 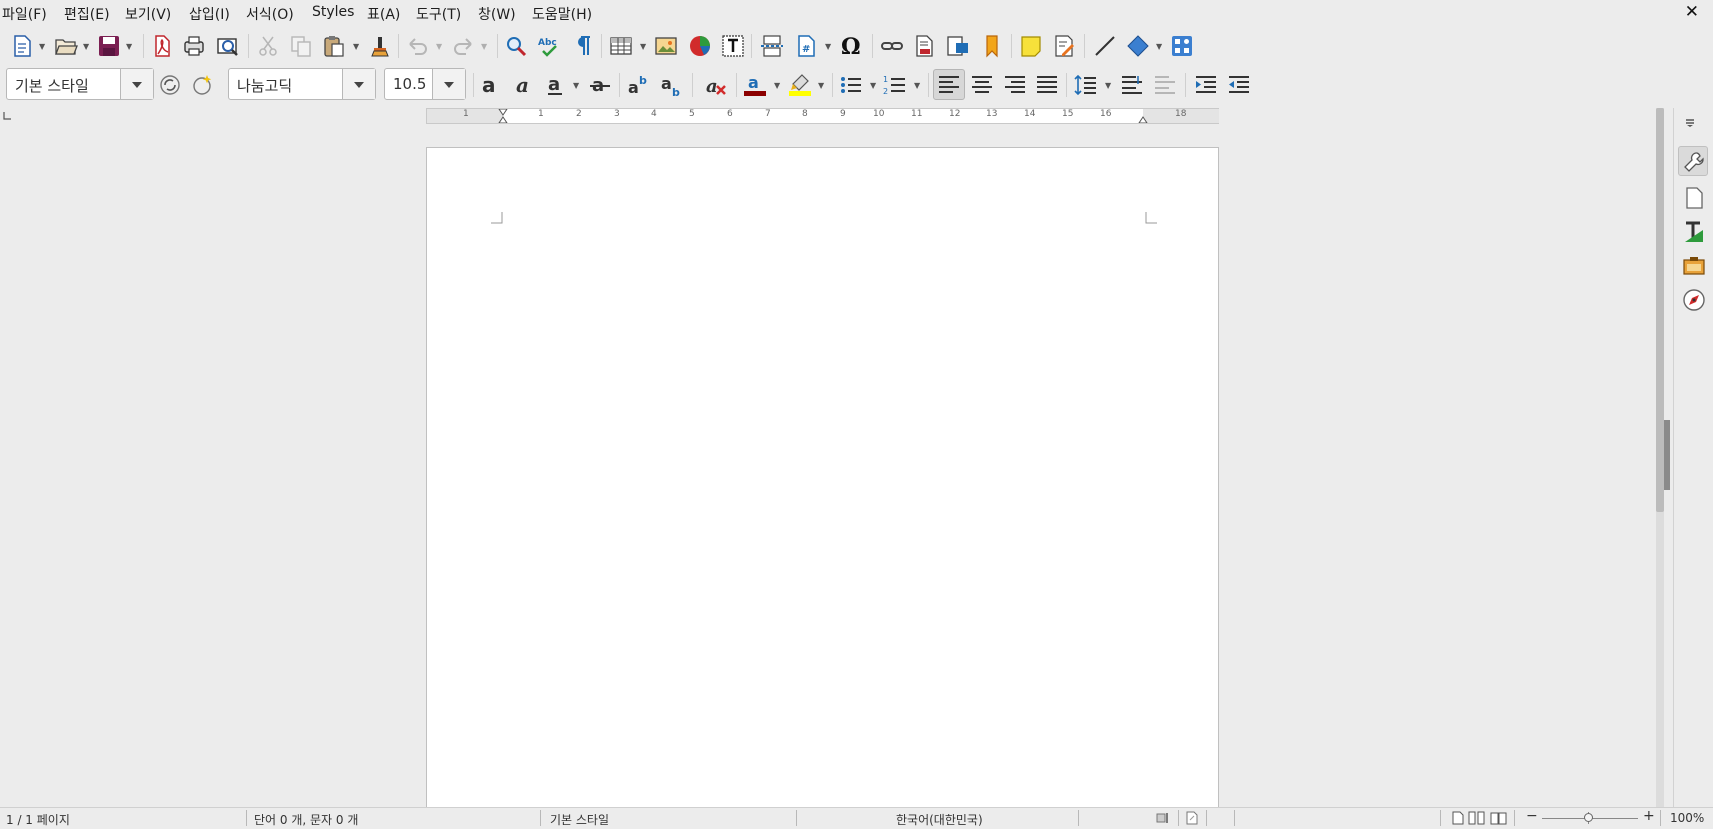 What do you see at coordinates (503, 116) in the screenshot?
I see `ruler-indent-marker-icon` at bounding box center [503, 116].